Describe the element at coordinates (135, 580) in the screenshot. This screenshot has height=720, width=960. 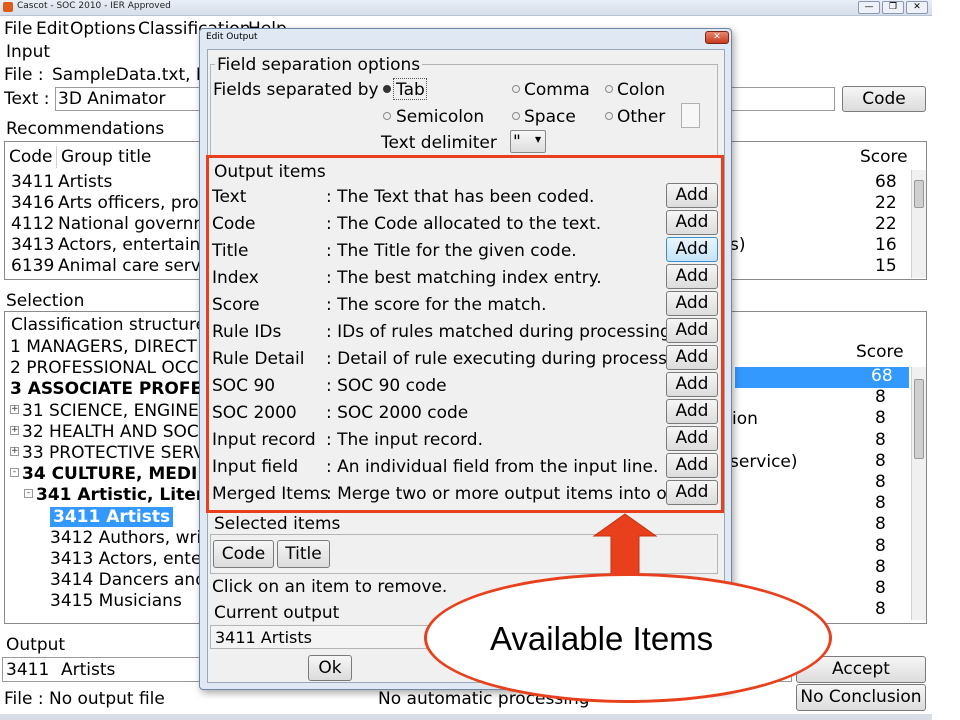
I see `tree-item: 3414 Dancers and c` at that location.